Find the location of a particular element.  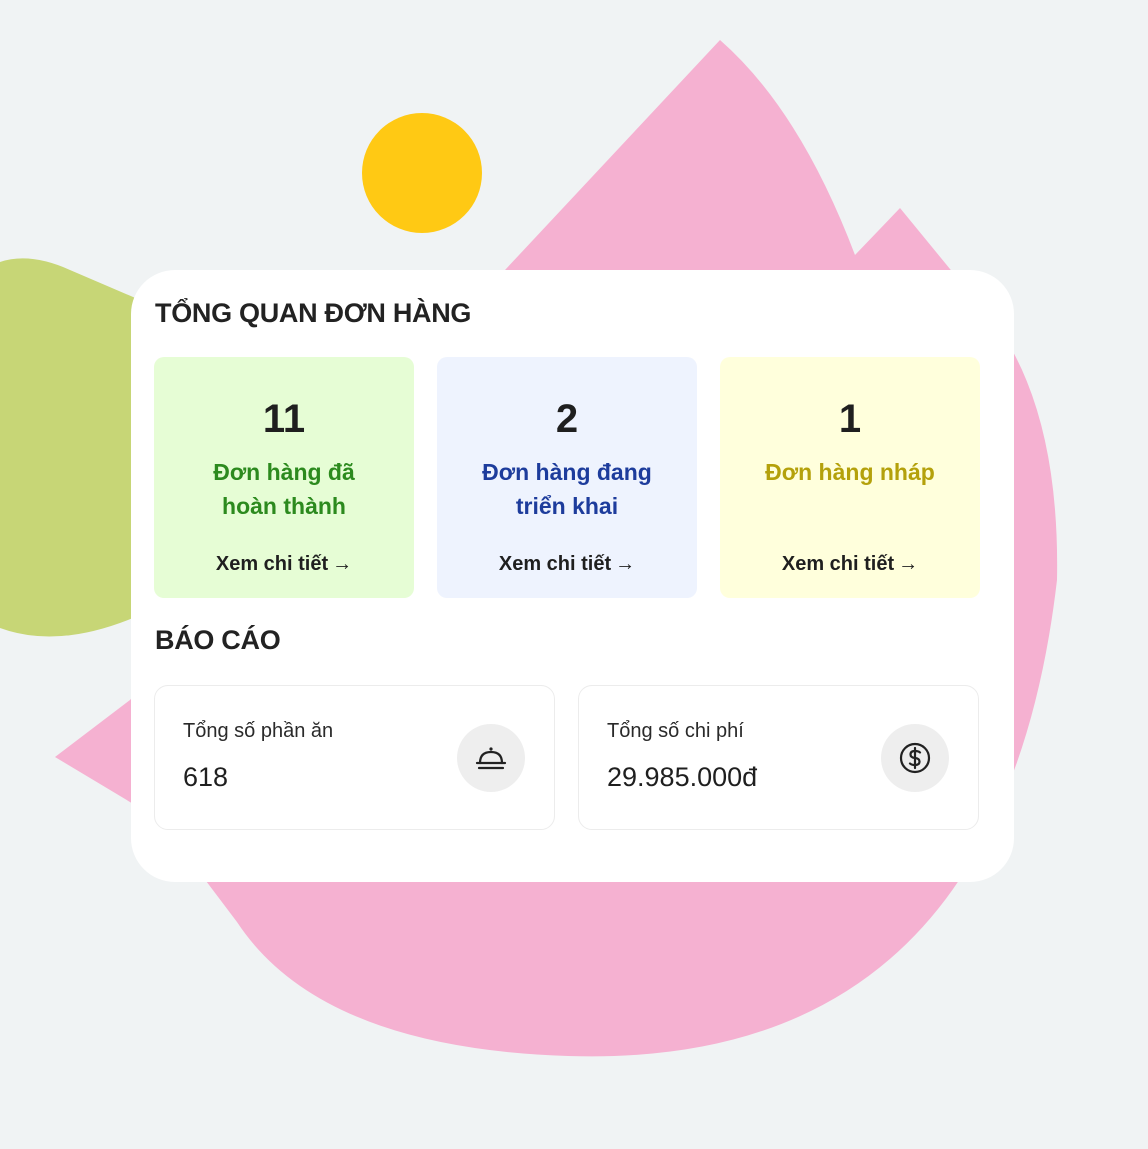

in-progress-view-details-link: Xem chi tiết → is located at coordinates (567, 564).